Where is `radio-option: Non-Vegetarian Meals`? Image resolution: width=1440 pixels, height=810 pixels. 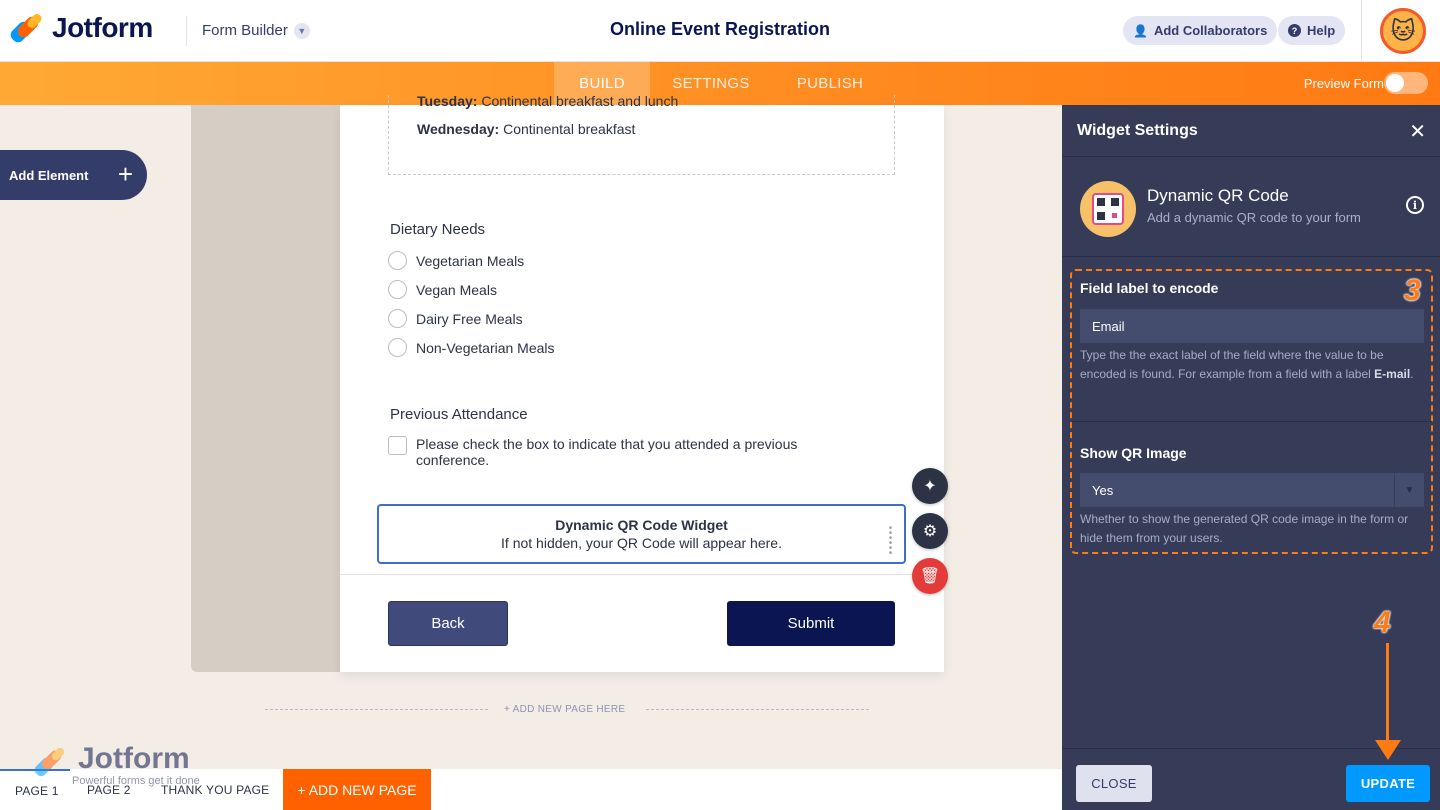 radio-option: Non-Vegetarian Meals is located at coordinates (471, 347).